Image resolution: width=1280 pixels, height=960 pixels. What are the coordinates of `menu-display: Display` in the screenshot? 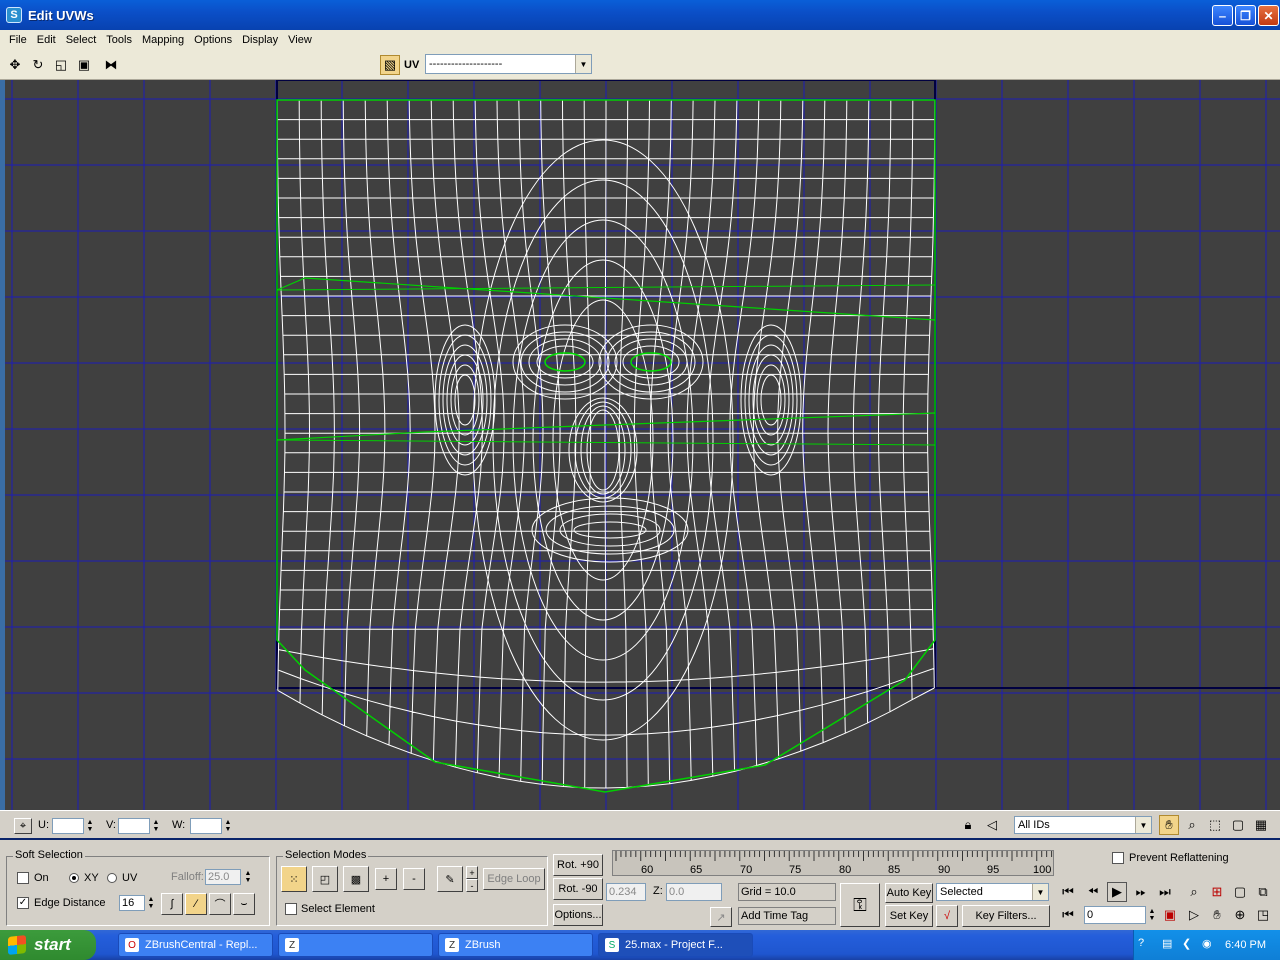 It's located at (260, 40).